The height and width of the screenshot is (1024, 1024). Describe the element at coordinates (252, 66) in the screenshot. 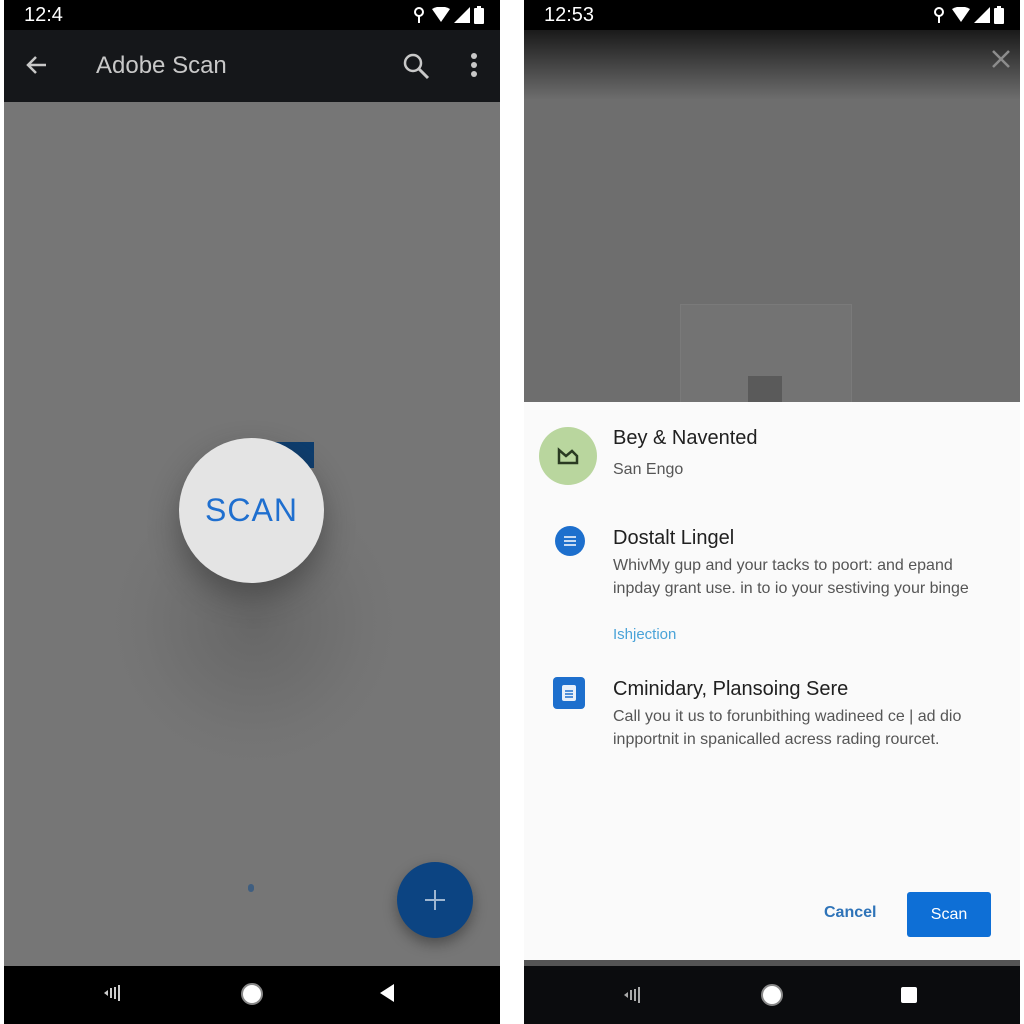

I see `app-bar: Adobe Scan` at that location.